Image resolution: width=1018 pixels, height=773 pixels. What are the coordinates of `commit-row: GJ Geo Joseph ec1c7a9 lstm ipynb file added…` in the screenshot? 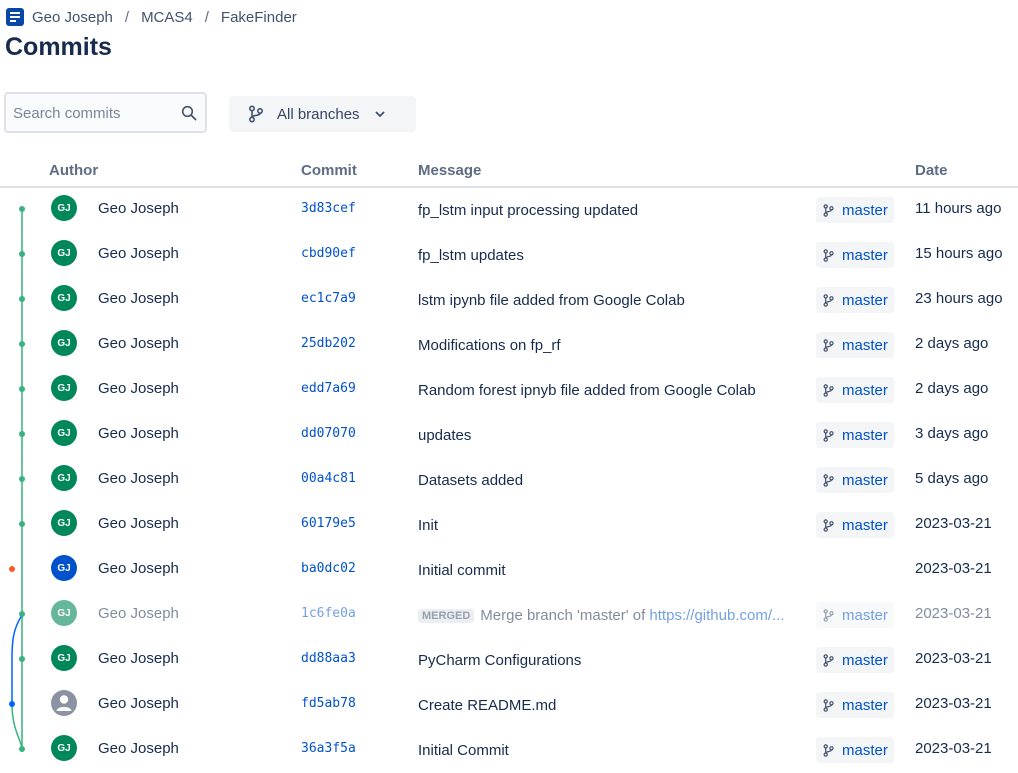 It's located at (509, 300).